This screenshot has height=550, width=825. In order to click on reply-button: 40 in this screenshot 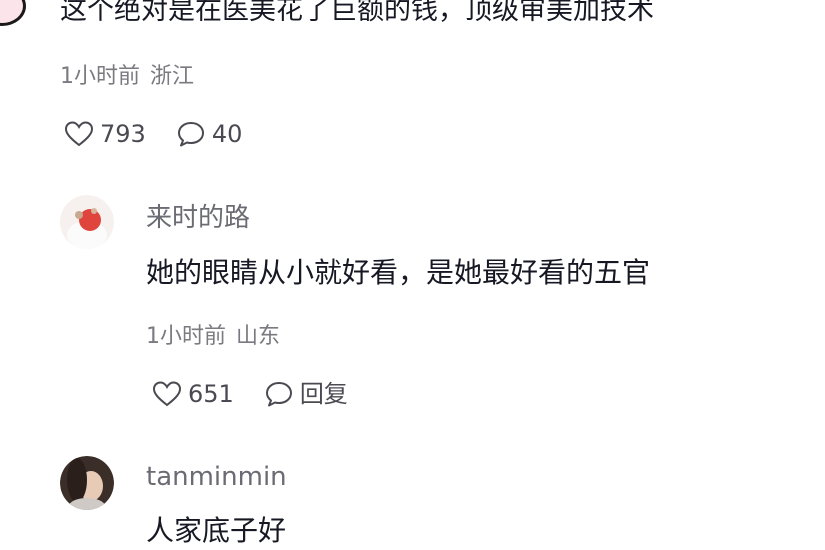, I will do `click(209, 134)`.